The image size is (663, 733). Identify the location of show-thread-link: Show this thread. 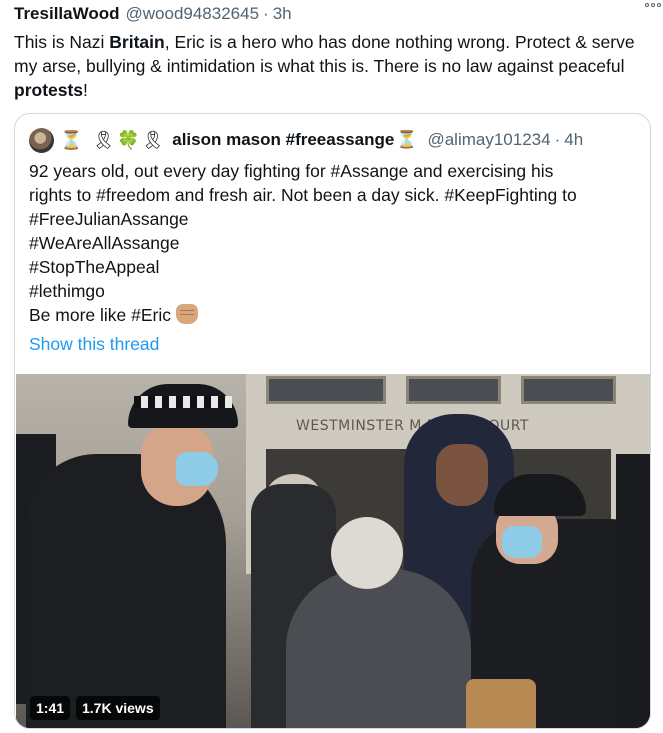
(94, 344).